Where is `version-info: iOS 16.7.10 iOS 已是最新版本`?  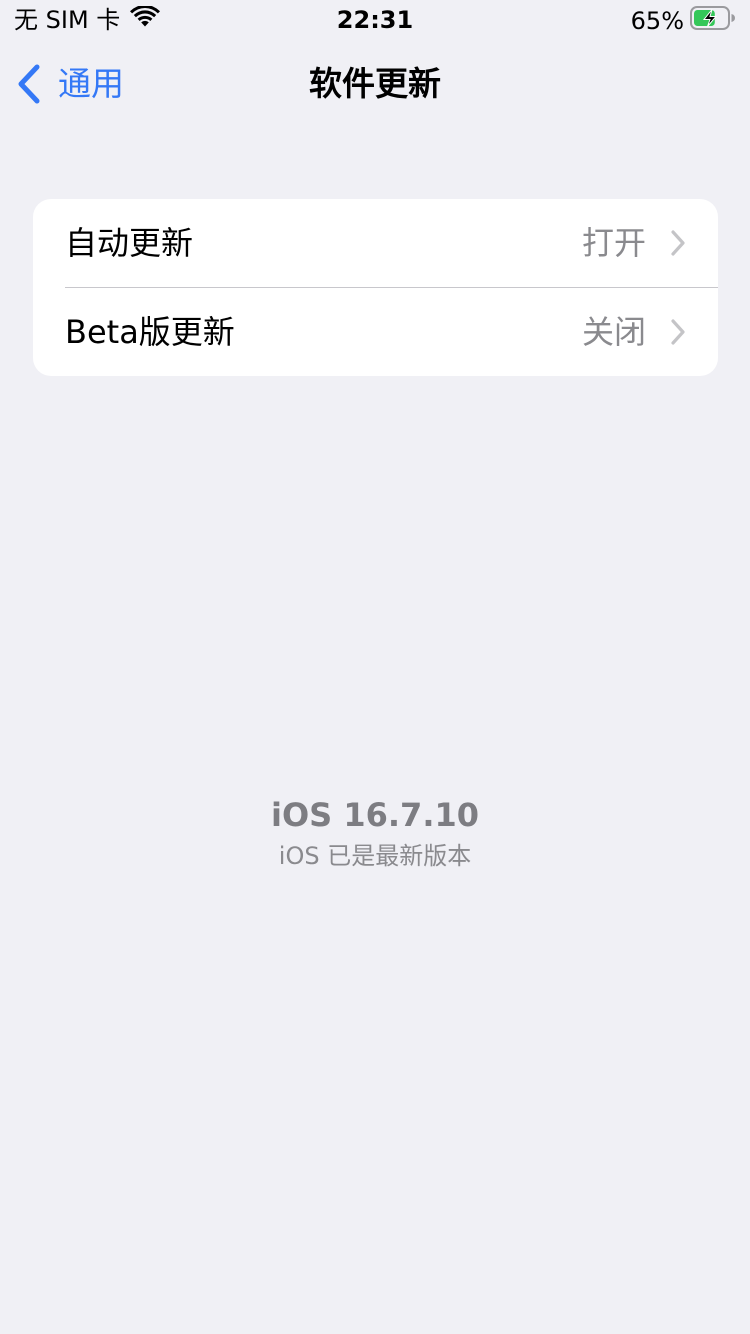
version-info: iOS 16.7.10 iOS 已是最新版本 is located at coordinates (375, 833).